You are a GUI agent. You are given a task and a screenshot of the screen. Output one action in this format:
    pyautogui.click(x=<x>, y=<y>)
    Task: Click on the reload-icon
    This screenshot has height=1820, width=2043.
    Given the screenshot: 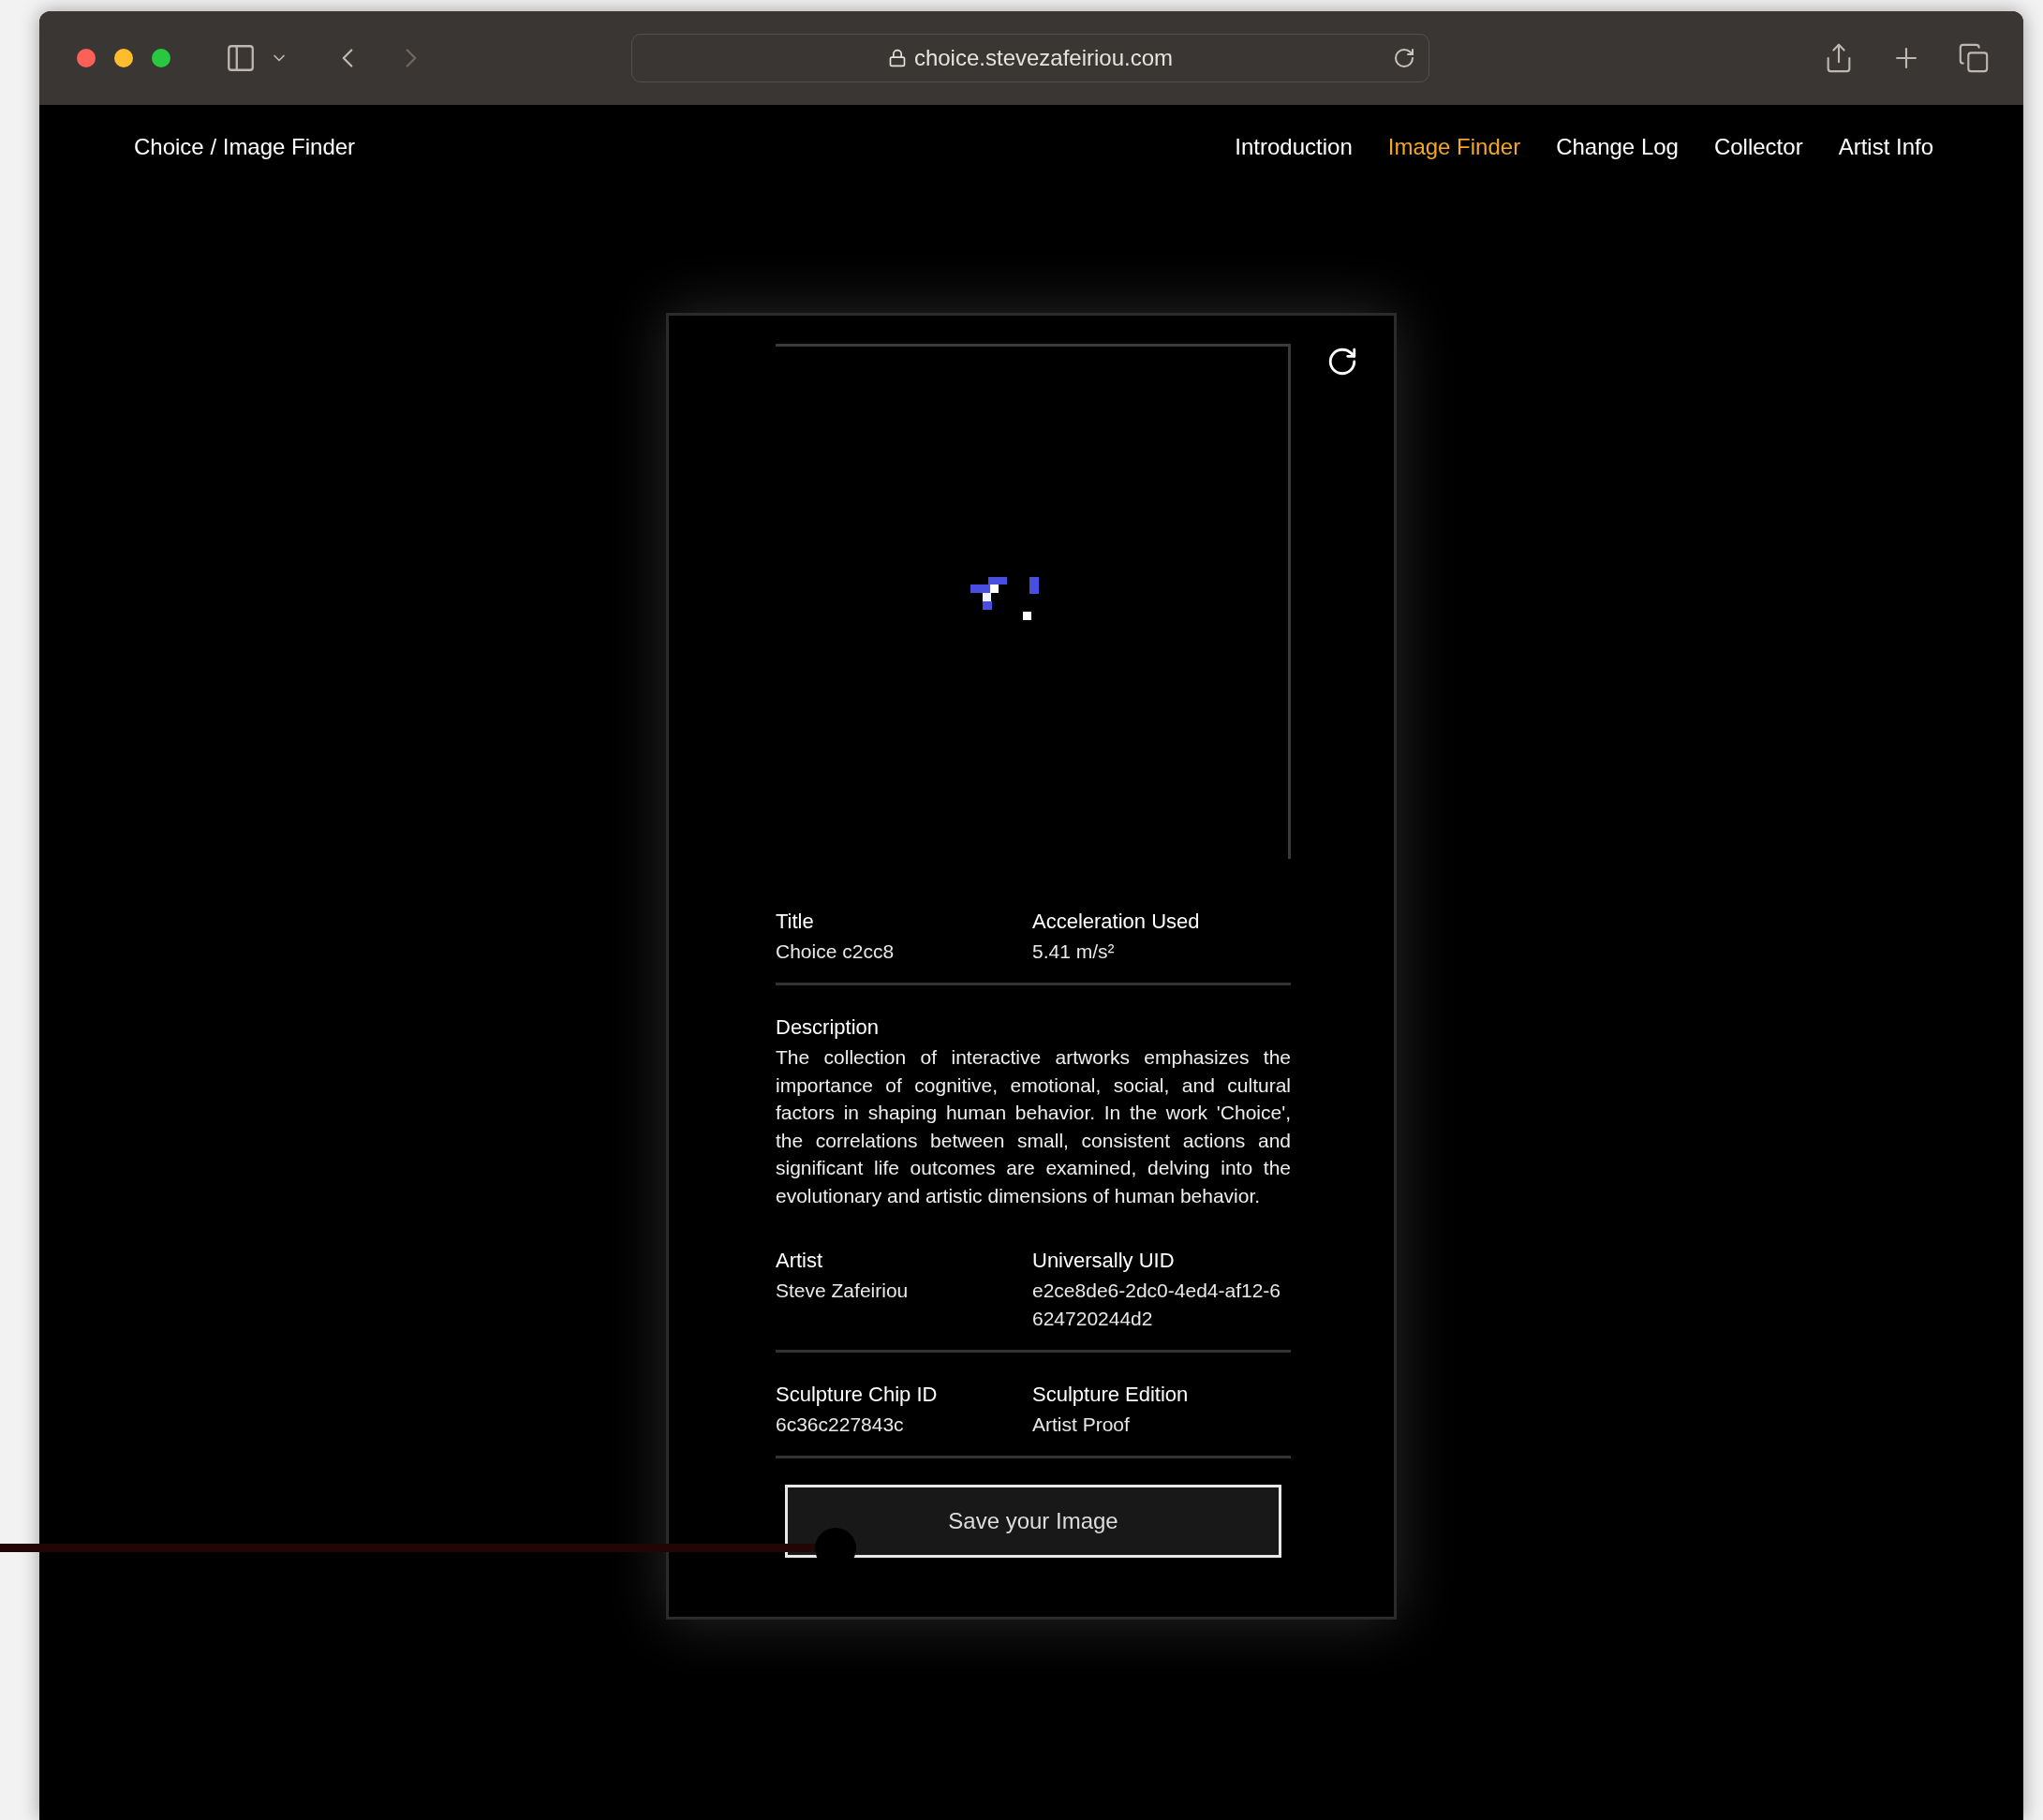 What is the action you would take?
    pyautogui.click(x=1404, y=58)
    